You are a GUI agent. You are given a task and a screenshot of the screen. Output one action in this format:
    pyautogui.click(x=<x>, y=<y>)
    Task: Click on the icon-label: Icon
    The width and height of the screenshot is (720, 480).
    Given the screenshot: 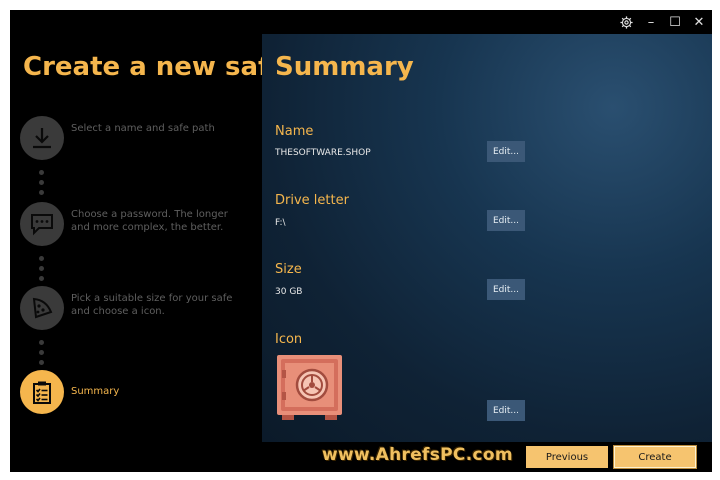 What is the action you would take?
    pyautogui.click(x=289, y=339)
    